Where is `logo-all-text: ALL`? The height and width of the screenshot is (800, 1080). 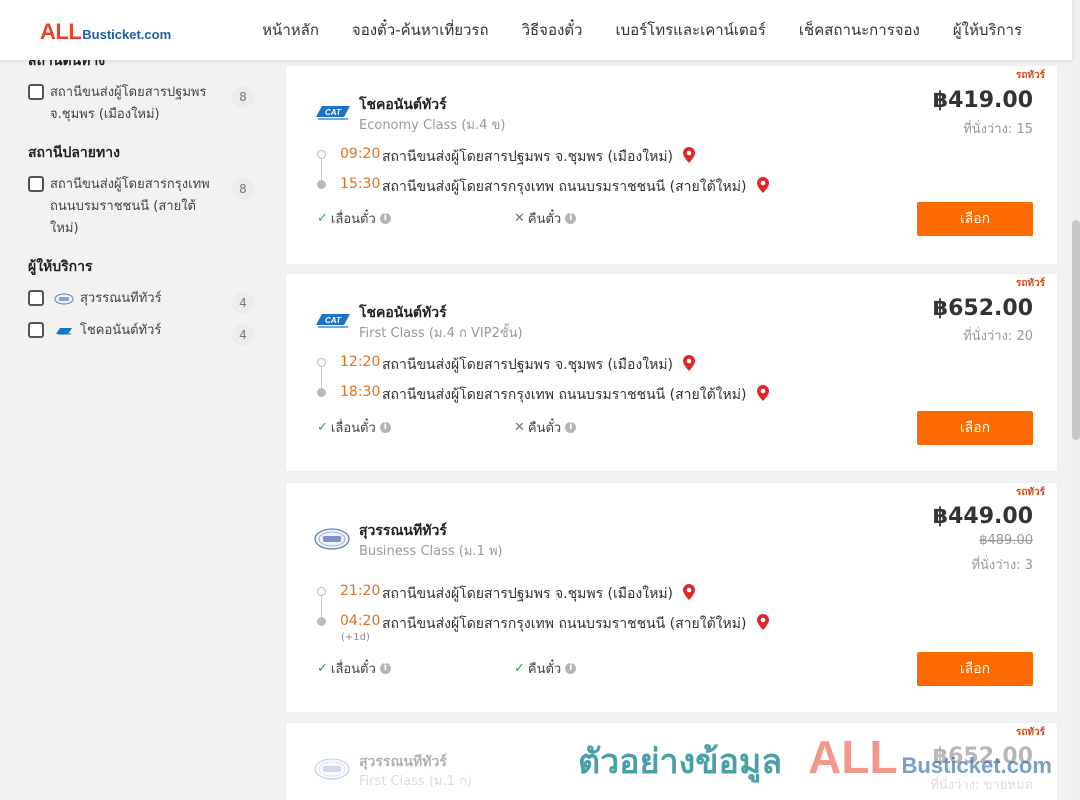 logo-all-text: ALL is located at coordinates (61, 31).